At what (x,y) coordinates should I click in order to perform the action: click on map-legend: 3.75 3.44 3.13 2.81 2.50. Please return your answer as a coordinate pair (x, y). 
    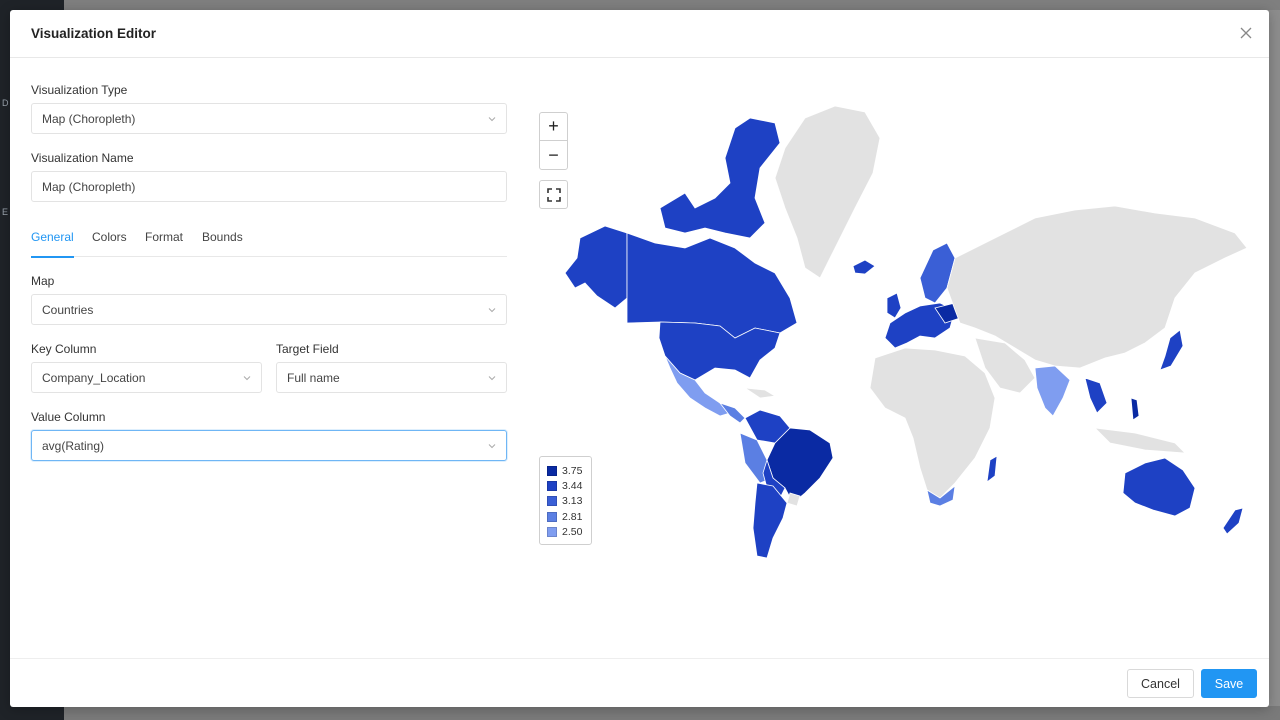
    Looking at the image, I should click on (565, 500).